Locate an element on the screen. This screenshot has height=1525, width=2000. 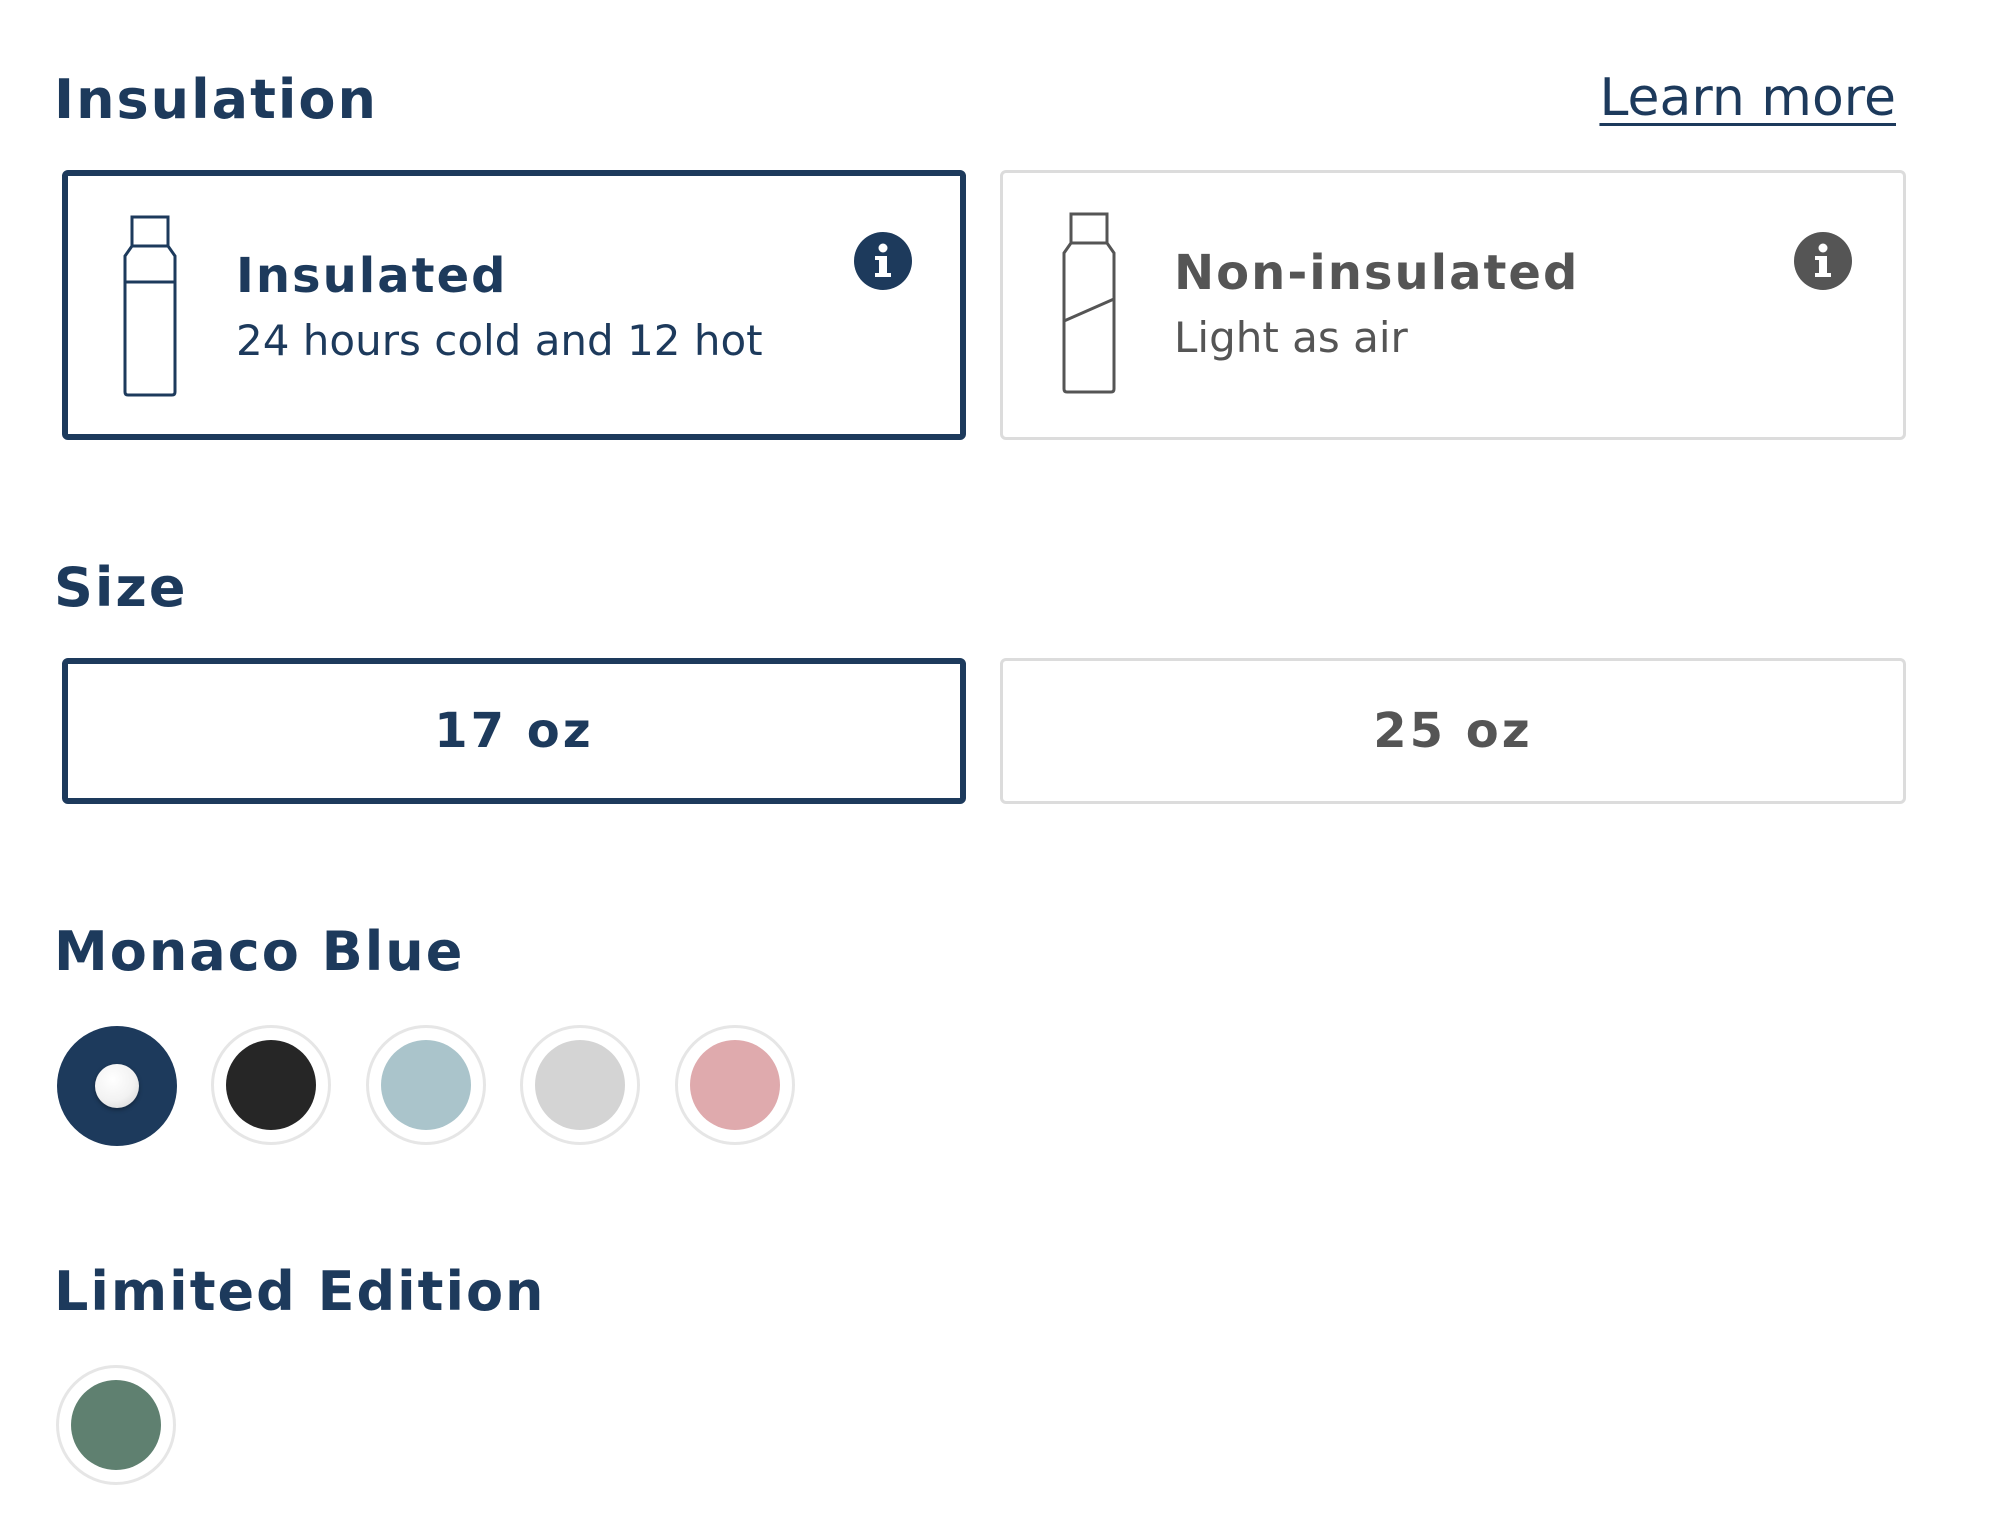
color-title: Monaco Blue is located at coordinates (259, 951).